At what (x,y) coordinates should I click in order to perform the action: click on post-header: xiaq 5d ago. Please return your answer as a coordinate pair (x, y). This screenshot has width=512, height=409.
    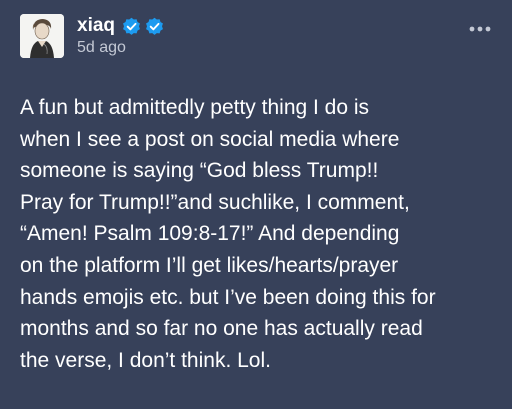
    Looking at the image, I should click on (256, 36).